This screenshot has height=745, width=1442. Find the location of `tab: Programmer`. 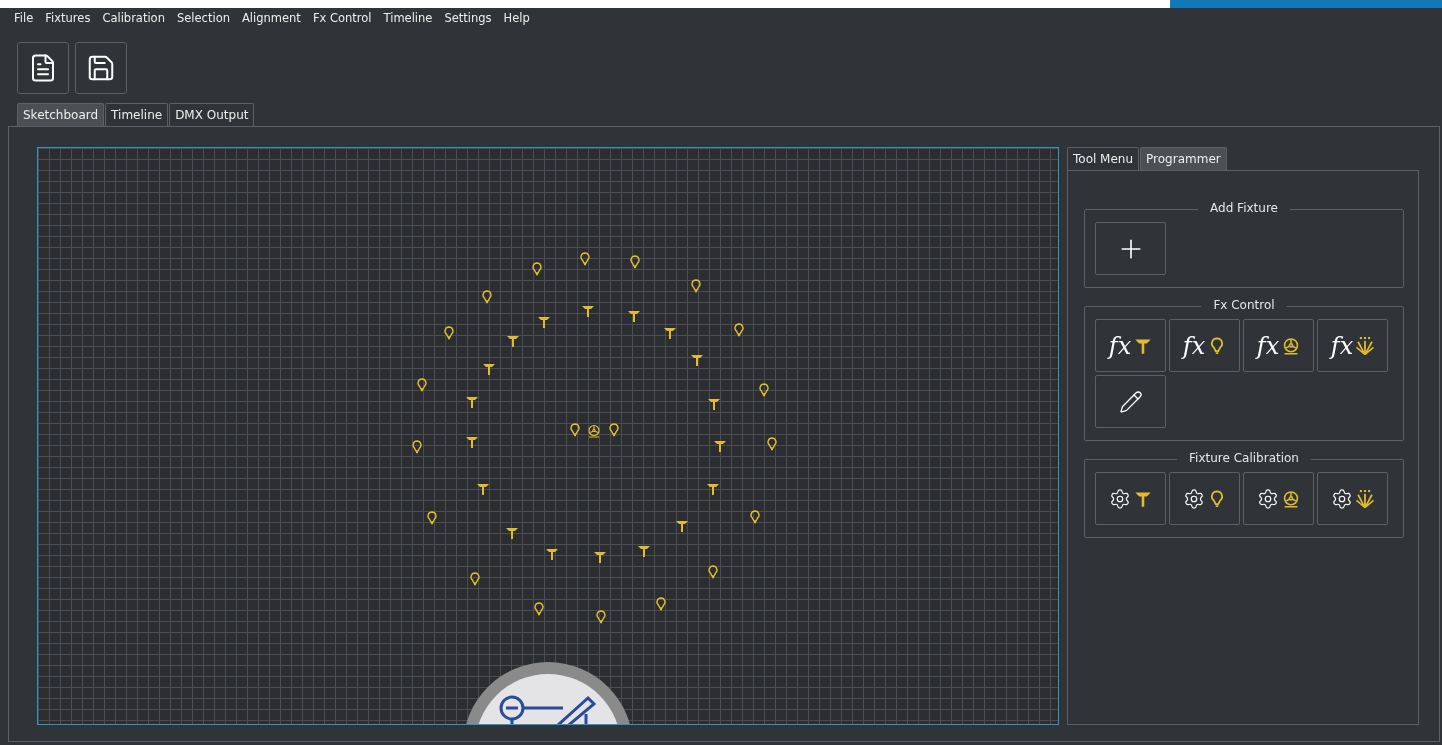

tab: Programmer is located at coordinates (1183, 158).